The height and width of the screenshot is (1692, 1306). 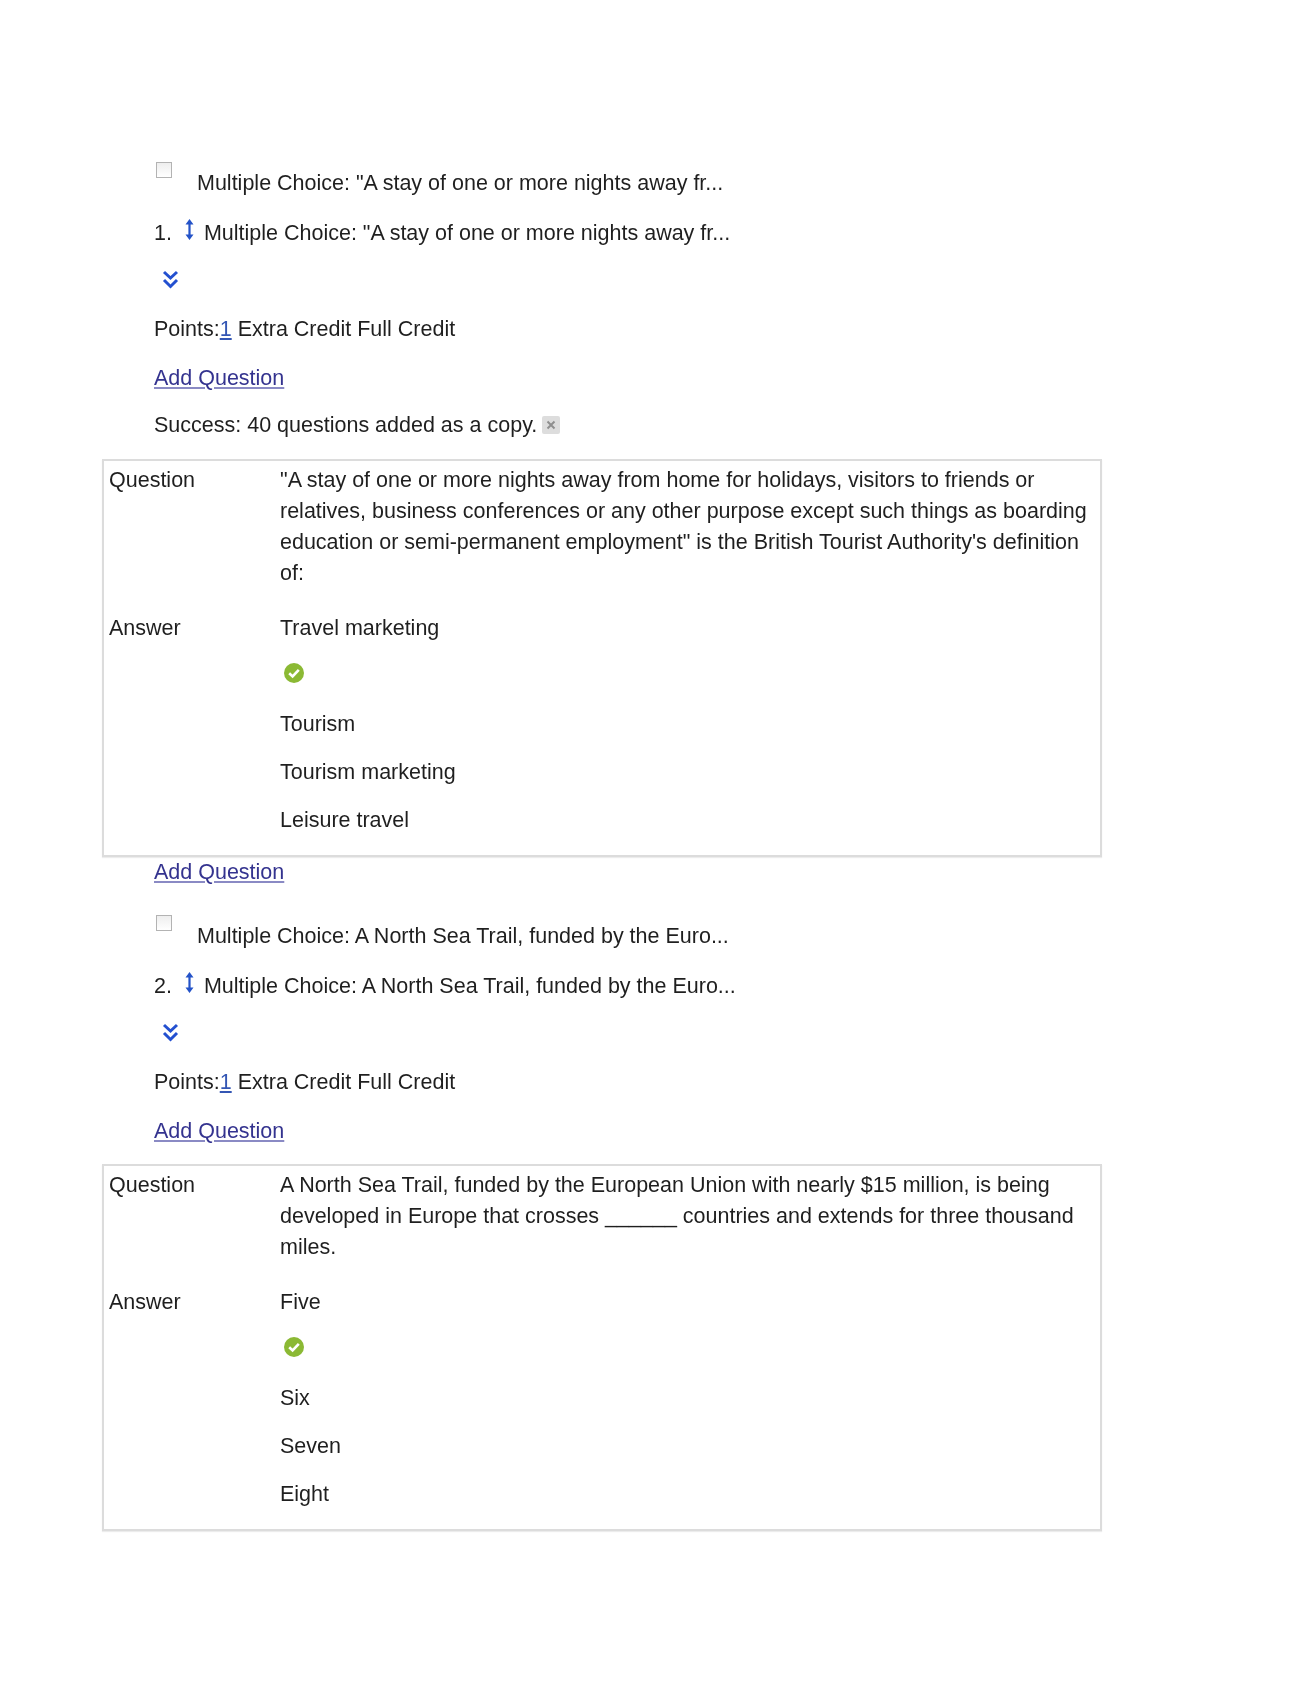 What do you see at coordinates (300, 1302) in the screenshot?
I see `answer-option: Five` at bounding box center [300, 1302].